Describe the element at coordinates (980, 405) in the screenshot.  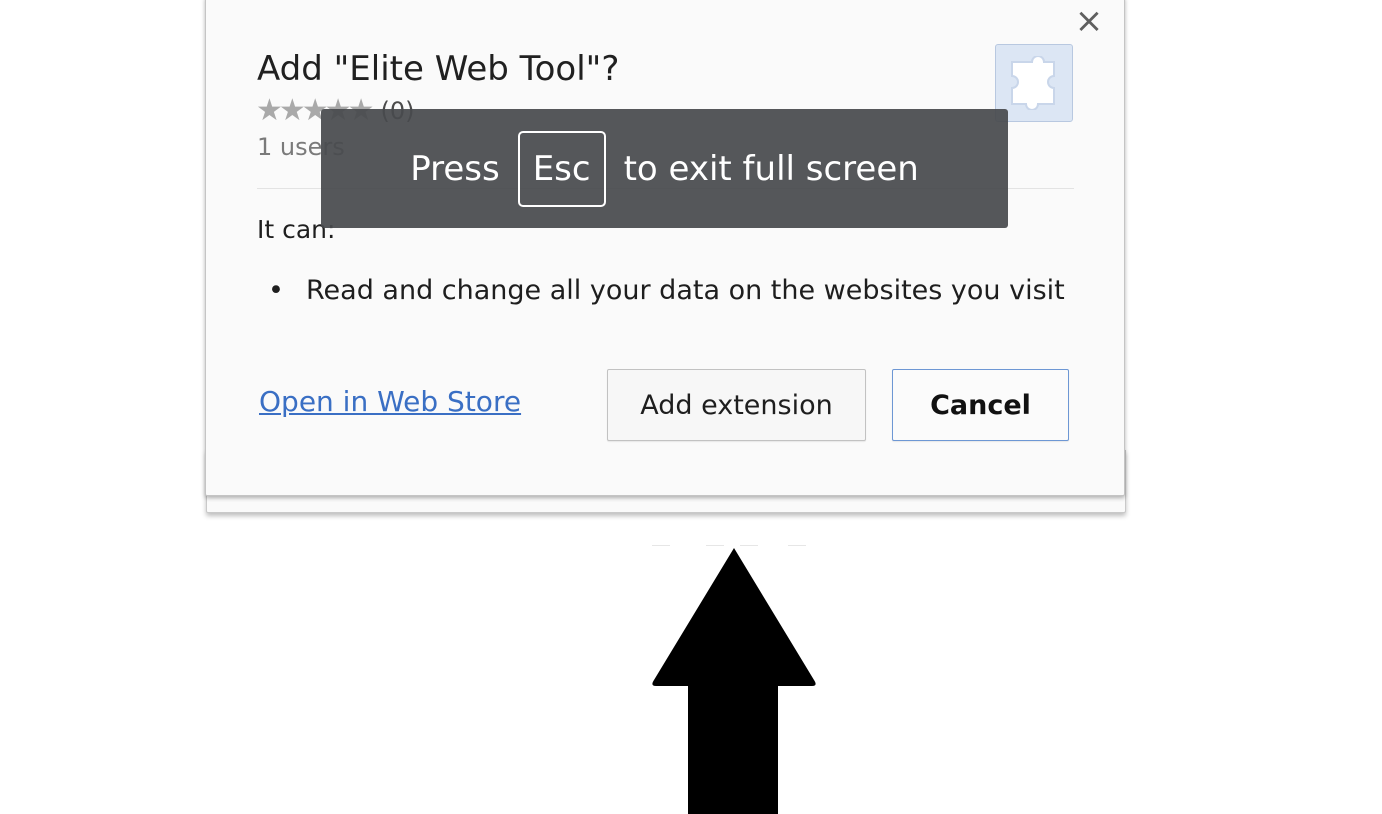
I see `cancel-button: Cancel` at that location.